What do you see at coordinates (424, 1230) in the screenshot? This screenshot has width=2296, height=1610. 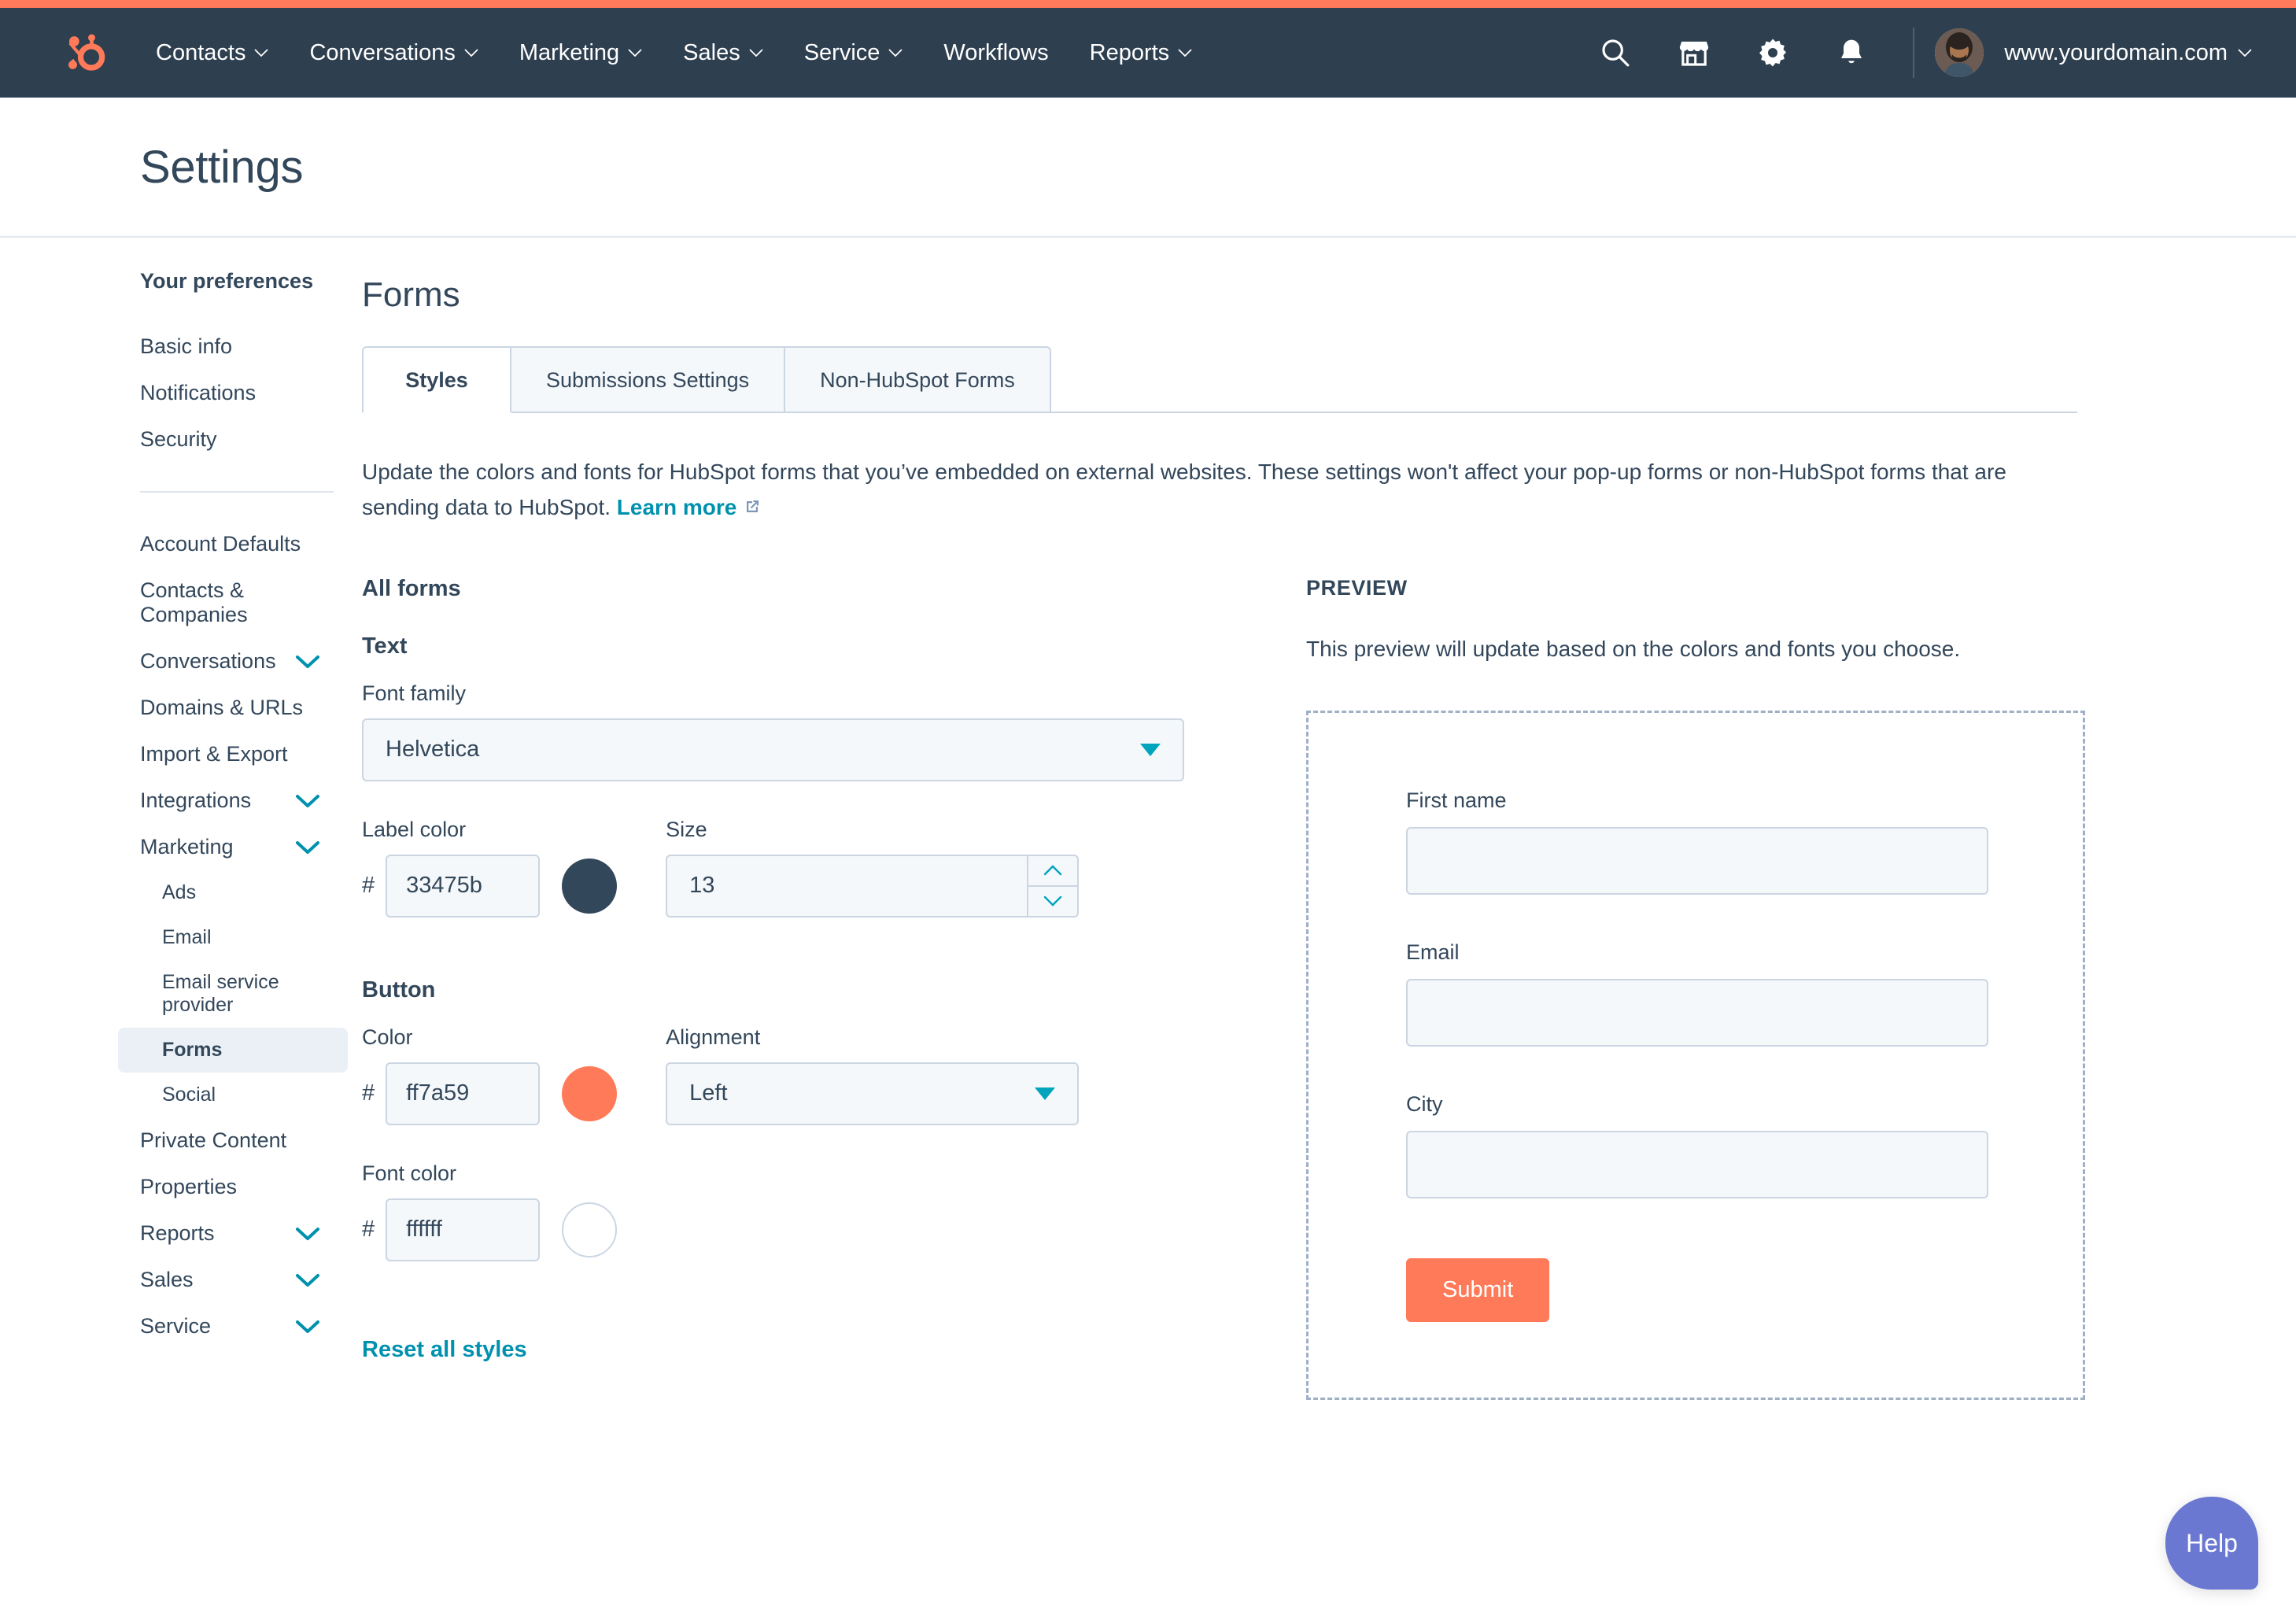 I see `button-font-color-value: ffffff` at bounding box center [424, 1230].